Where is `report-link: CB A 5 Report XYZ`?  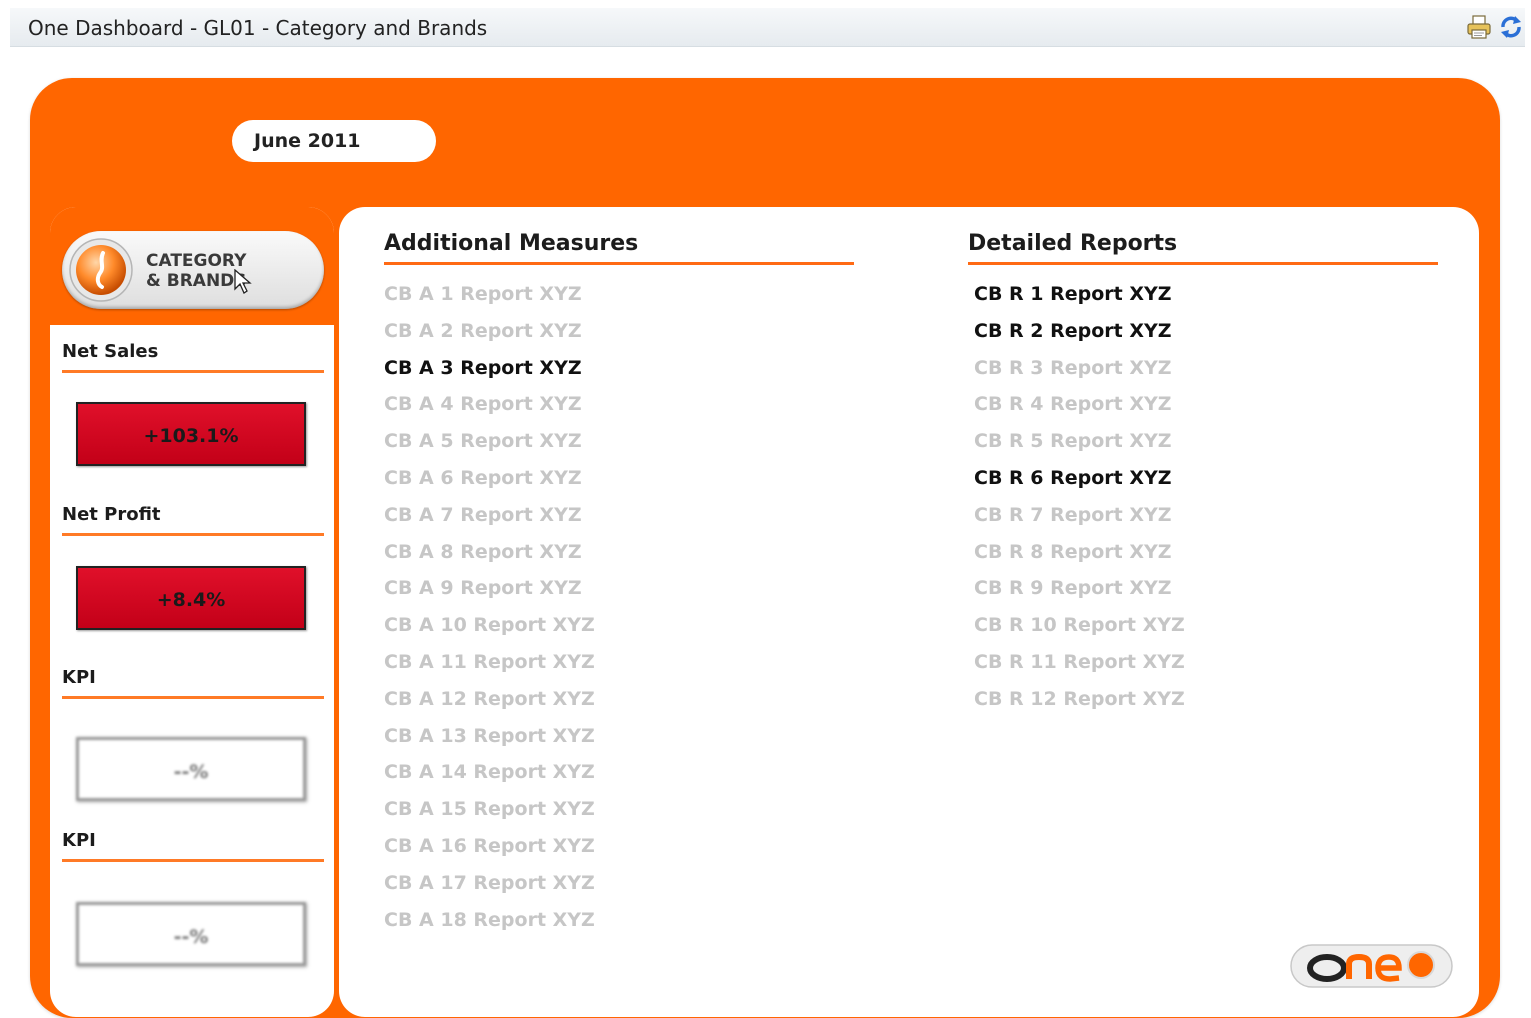
report-link: CB A 5 Report XYZ is located at coordinates (619, 446).